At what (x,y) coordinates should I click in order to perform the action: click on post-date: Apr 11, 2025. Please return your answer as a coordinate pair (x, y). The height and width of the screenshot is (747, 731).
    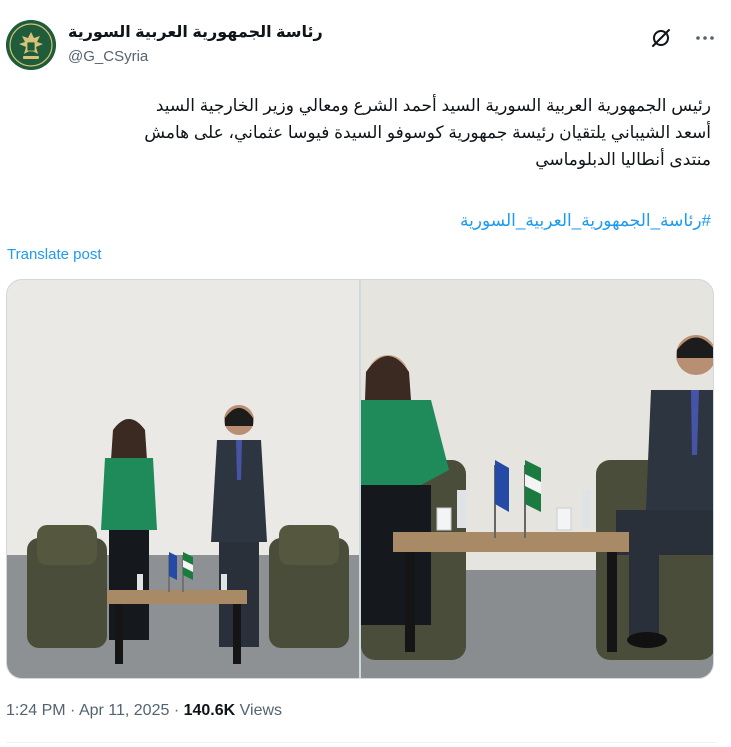
    Looking at the image, I should click on (124, 710).